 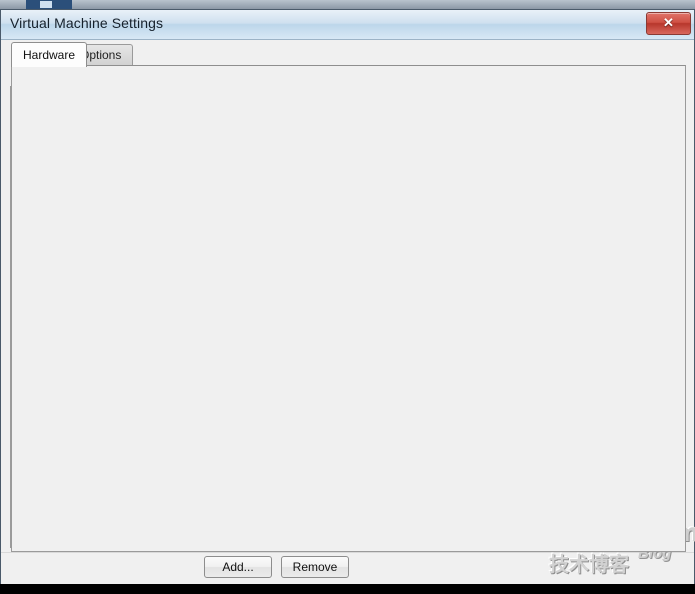 I want to click on close-icon: ✕, so click(x=668, y=22).